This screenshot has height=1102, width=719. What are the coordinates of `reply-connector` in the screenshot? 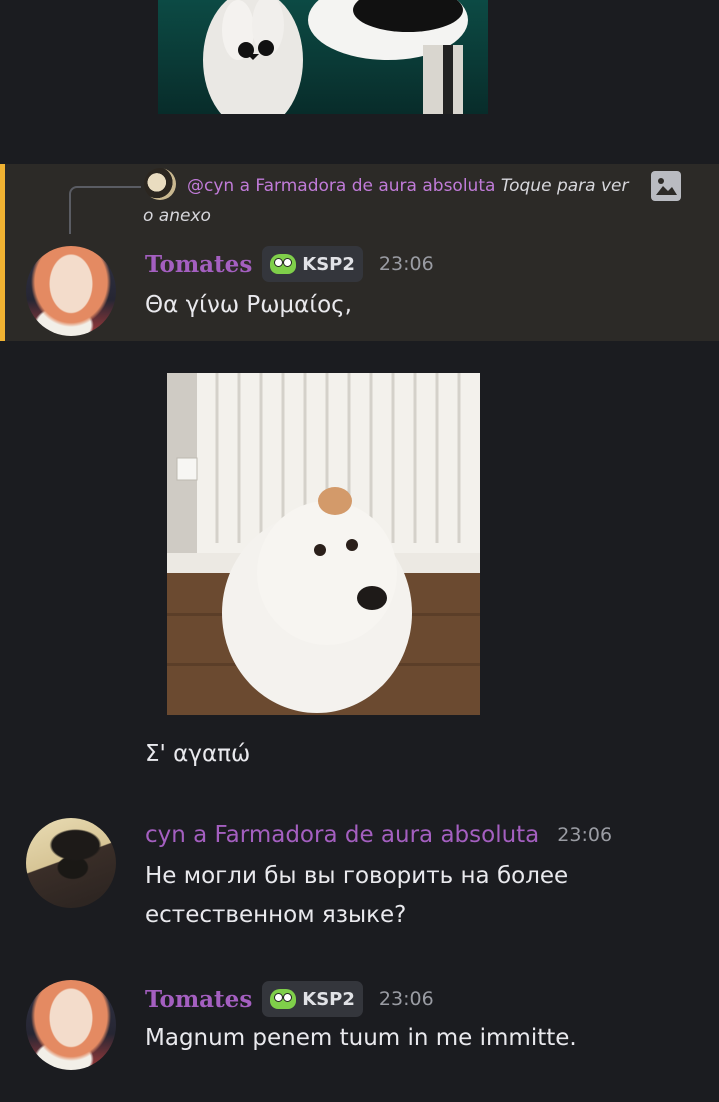 It's located at (105, 210).